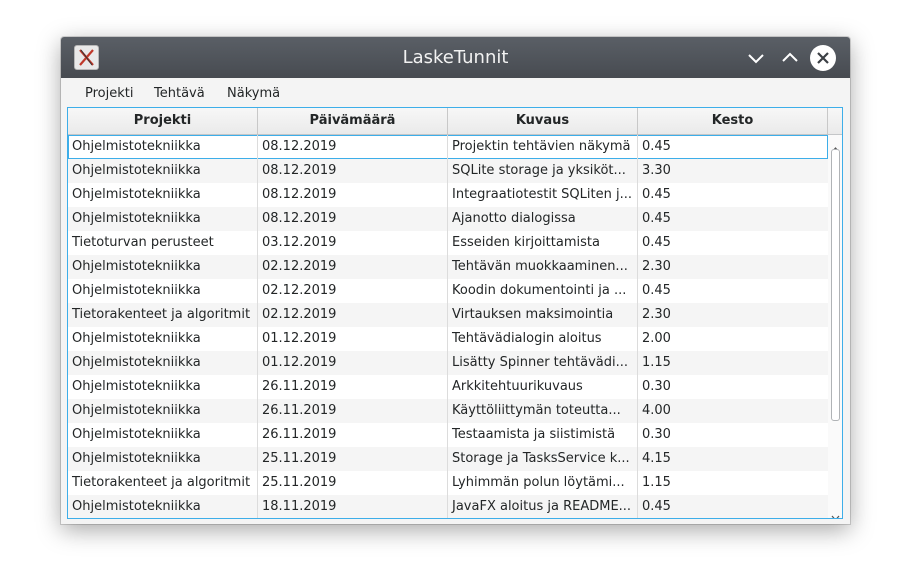  What do you see at coordinates (656, 338) in the screenshot?
I see `cell-kesto: 2.00` at bounding box center [656, 338].